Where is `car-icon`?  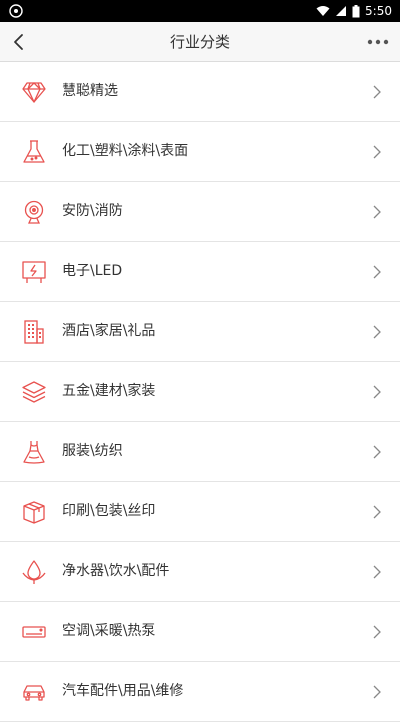 car-icon is located at coordinates (34, 692).